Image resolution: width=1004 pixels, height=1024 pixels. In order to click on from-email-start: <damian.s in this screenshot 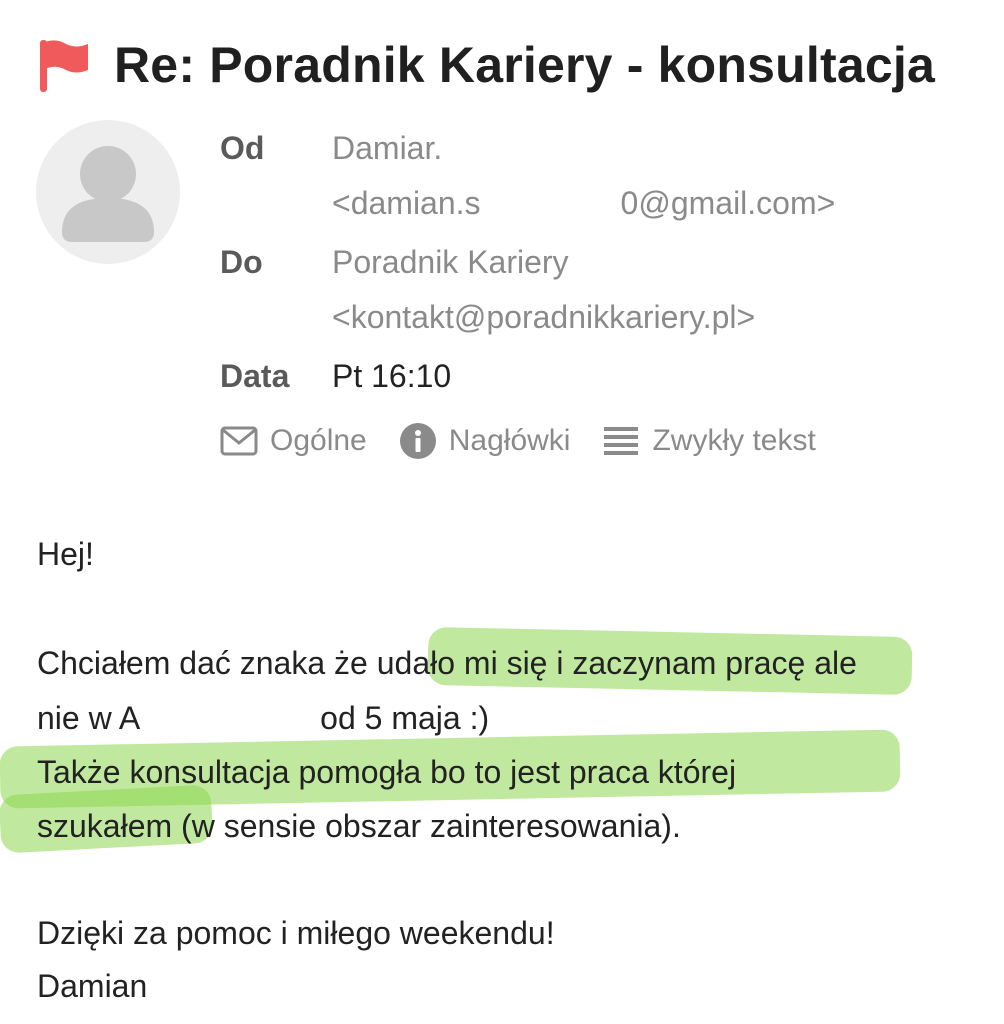, I will do `click(406, 203)`.